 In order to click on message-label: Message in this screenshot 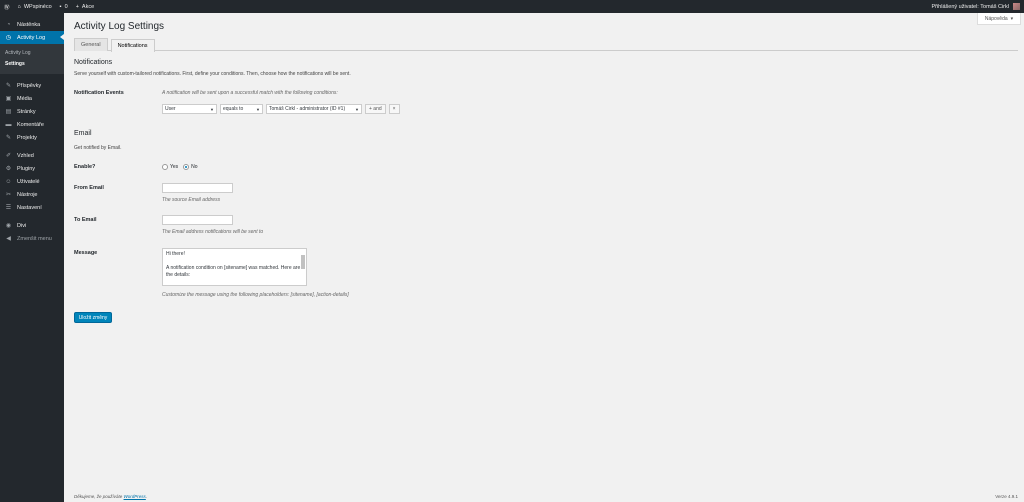, I will do `click(86, 253)`.